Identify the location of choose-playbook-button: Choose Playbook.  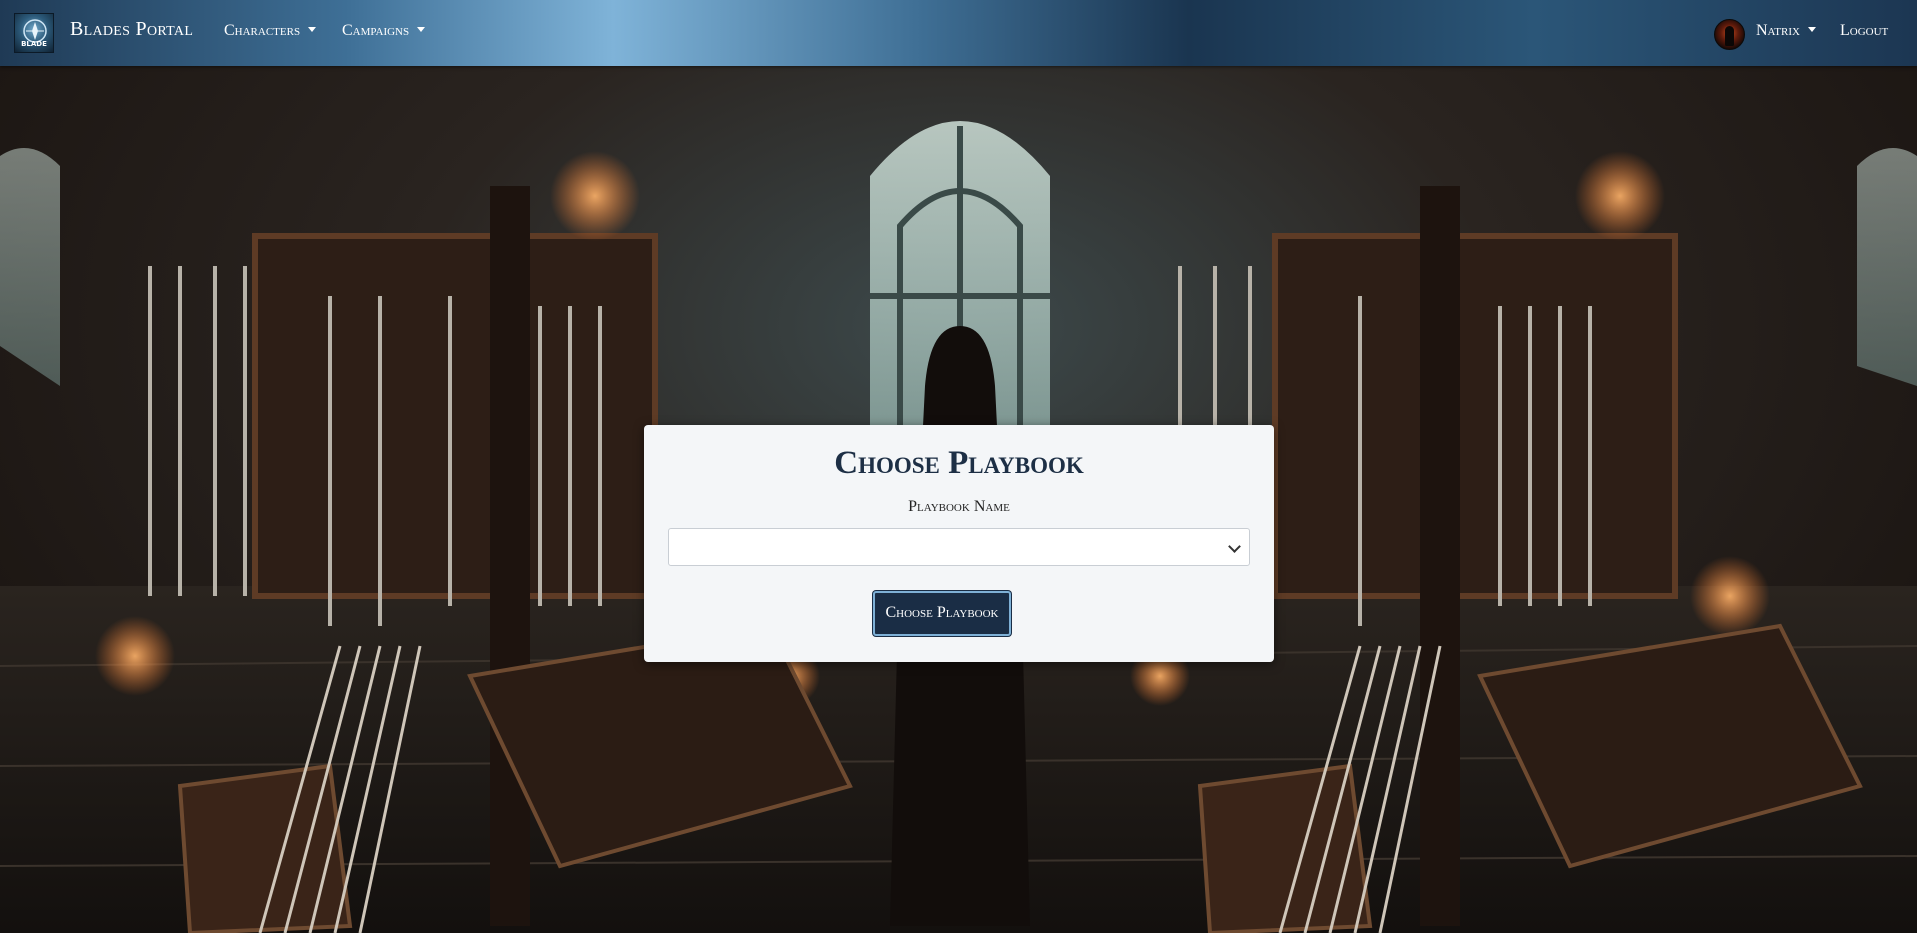
(942, 613).